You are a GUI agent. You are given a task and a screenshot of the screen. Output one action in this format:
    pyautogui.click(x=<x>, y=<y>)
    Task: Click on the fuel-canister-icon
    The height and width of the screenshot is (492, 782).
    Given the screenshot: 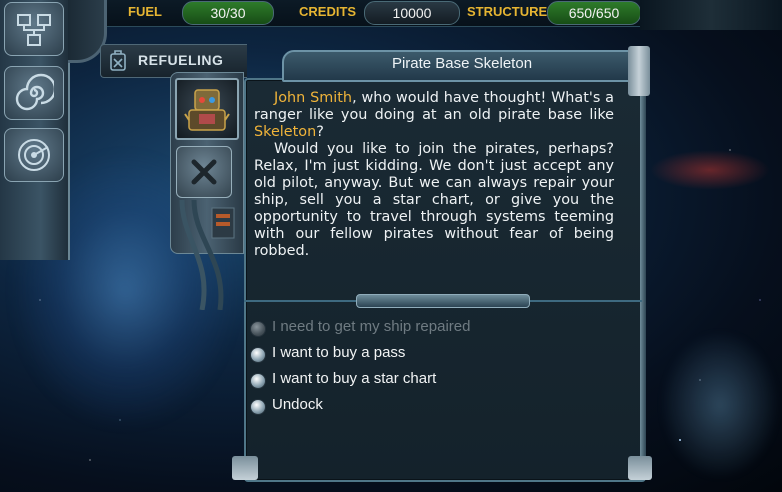 What is the action you would take?
    pyautogui.click(x=118, y=60)
    